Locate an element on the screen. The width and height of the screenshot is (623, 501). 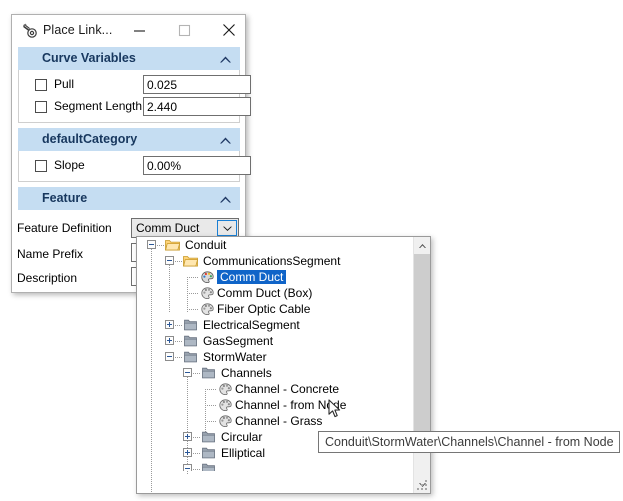
tree-item-selected: Comm Duct is located at coordinates (275, 277).